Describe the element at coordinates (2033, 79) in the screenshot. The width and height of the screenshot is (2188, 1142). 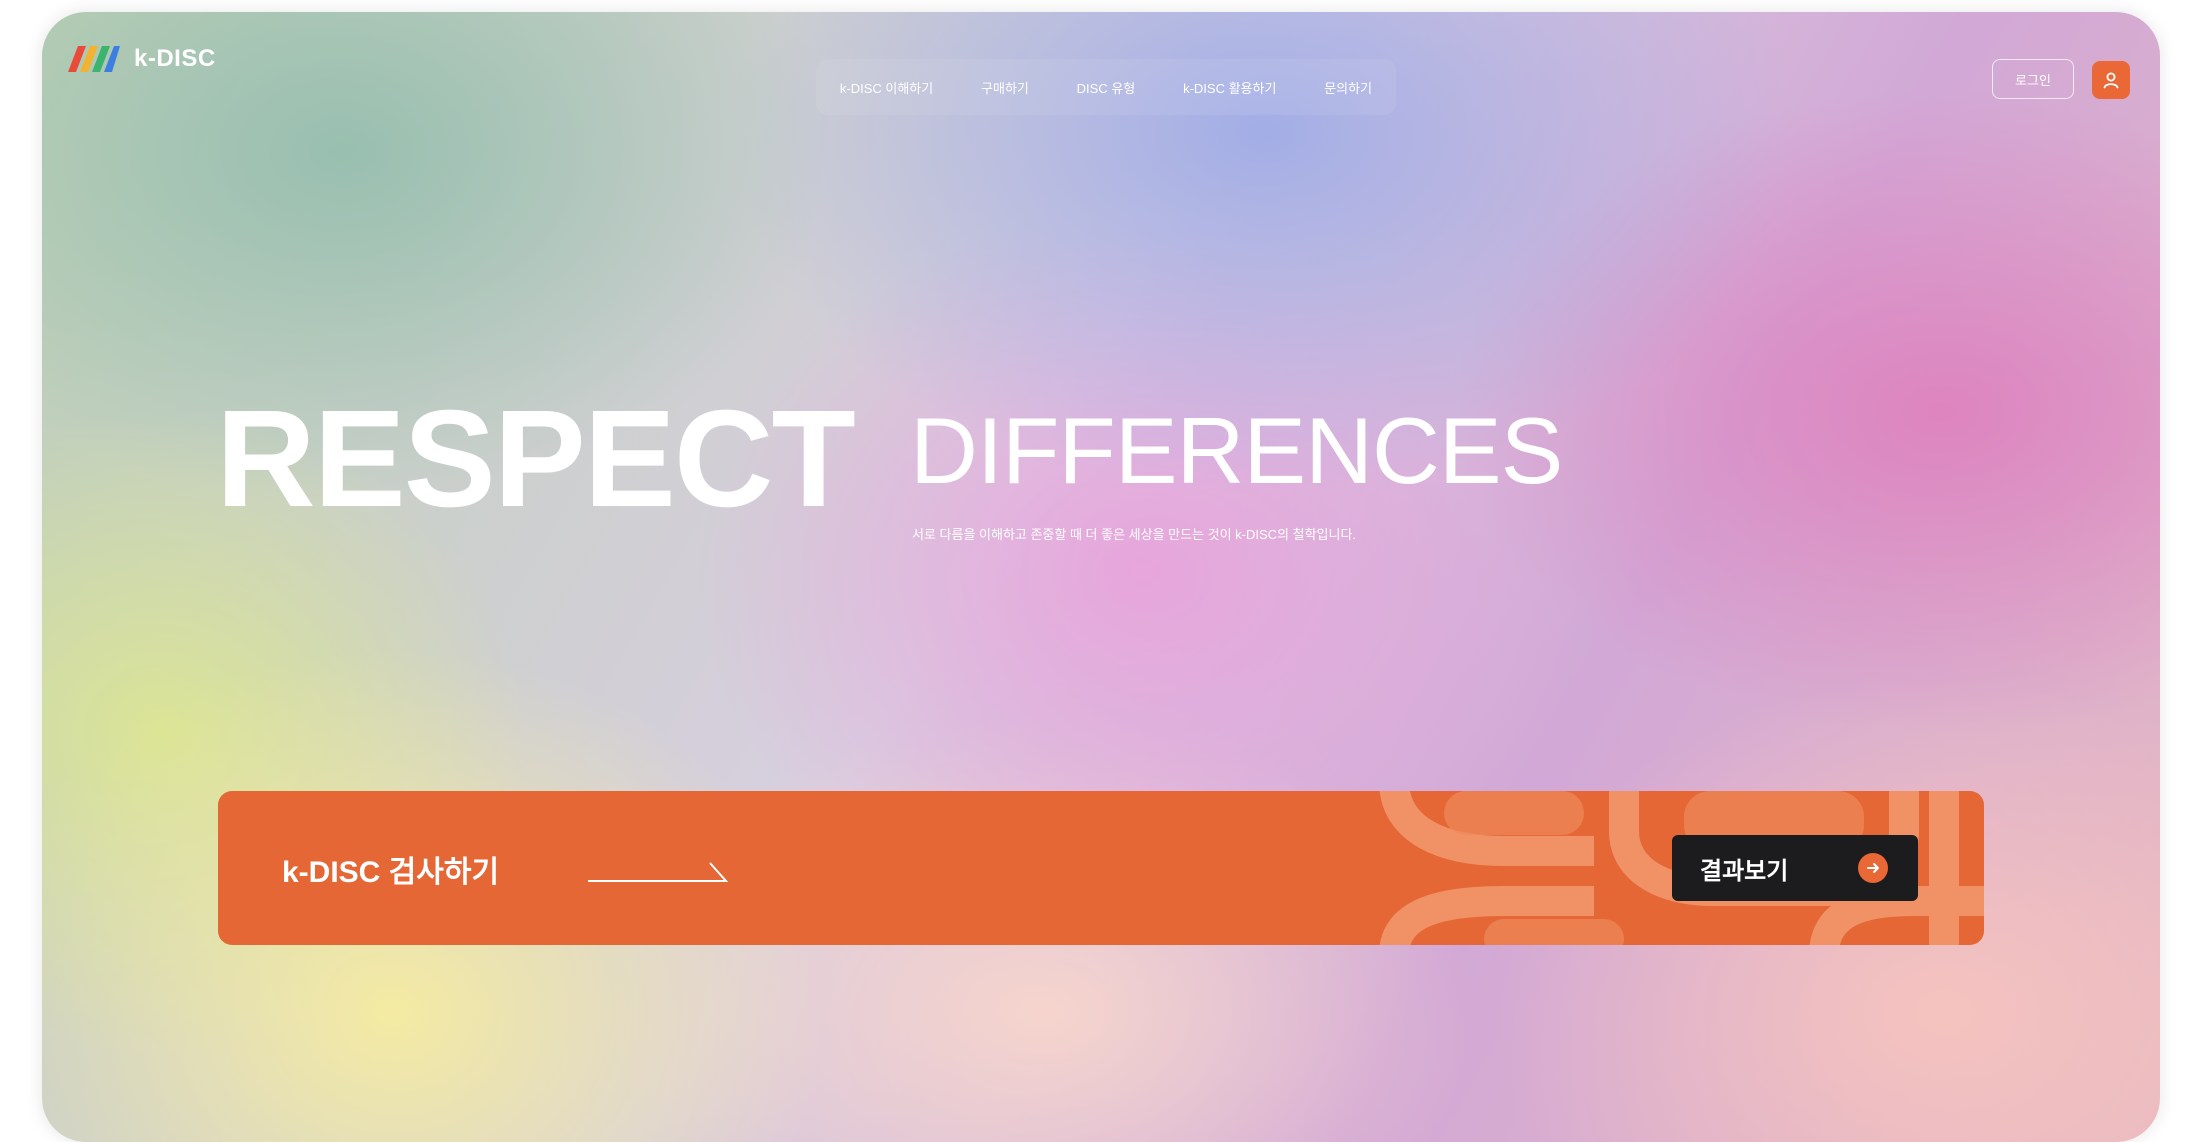
I see `login-button: 로그인` at that location.